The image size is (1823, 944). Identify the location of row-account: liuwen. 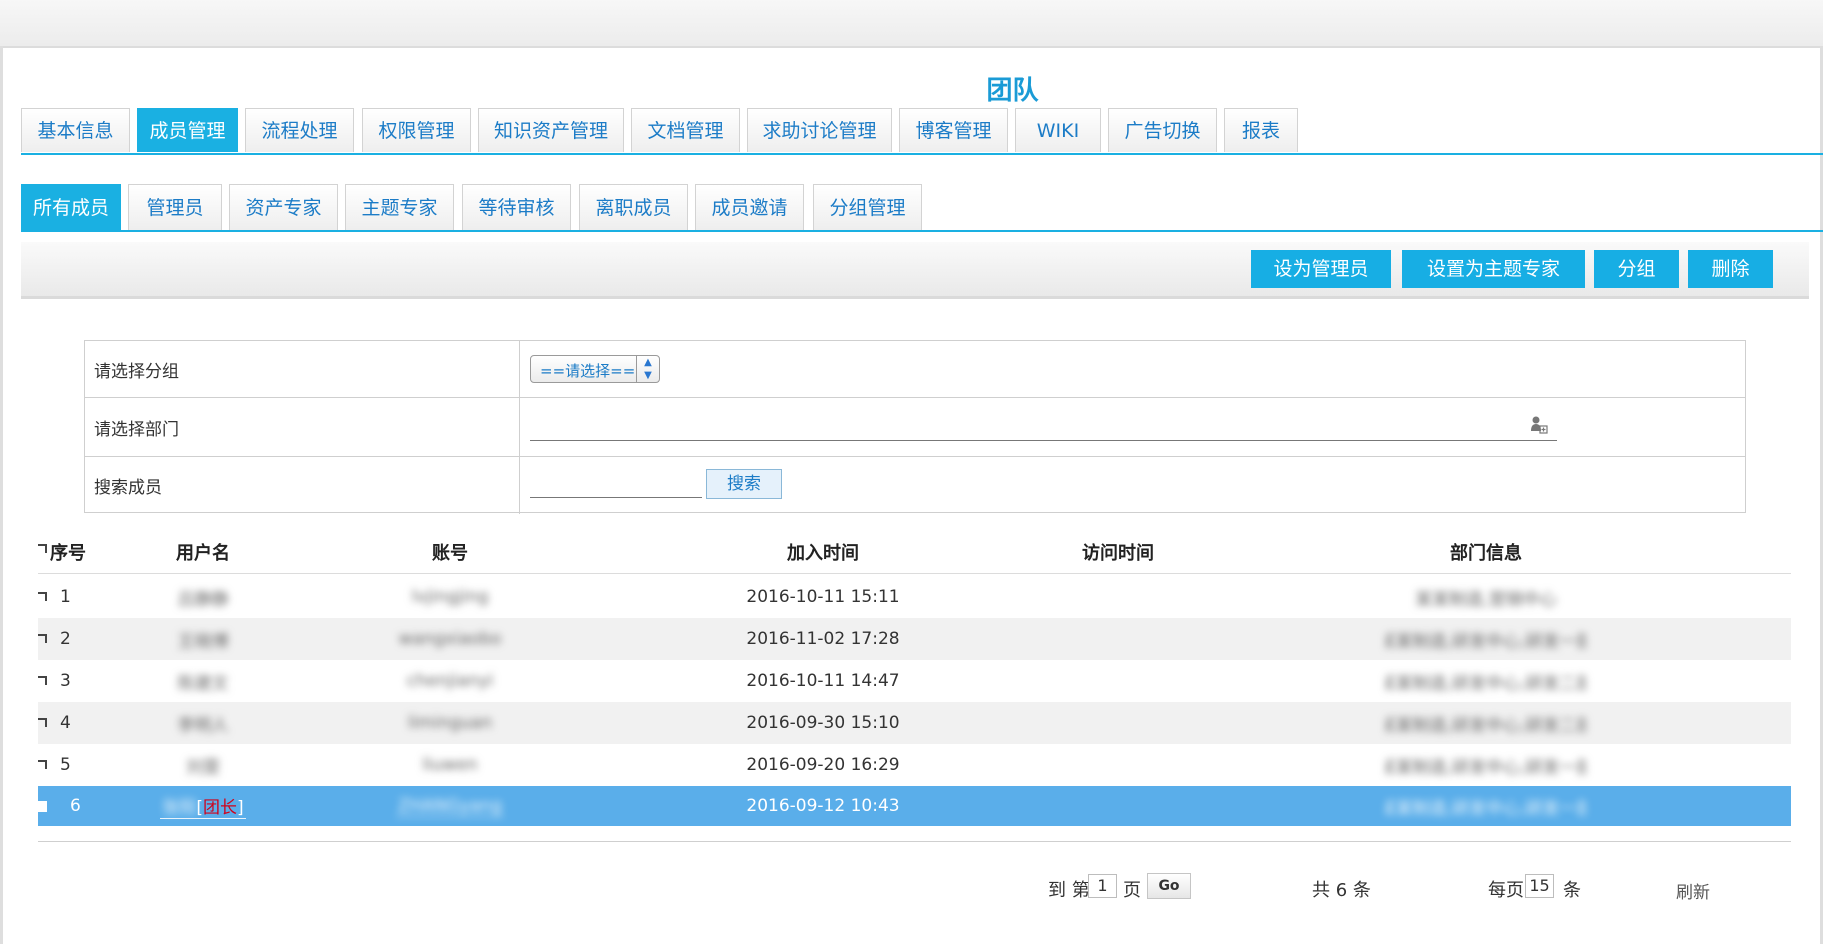
(450, 765).